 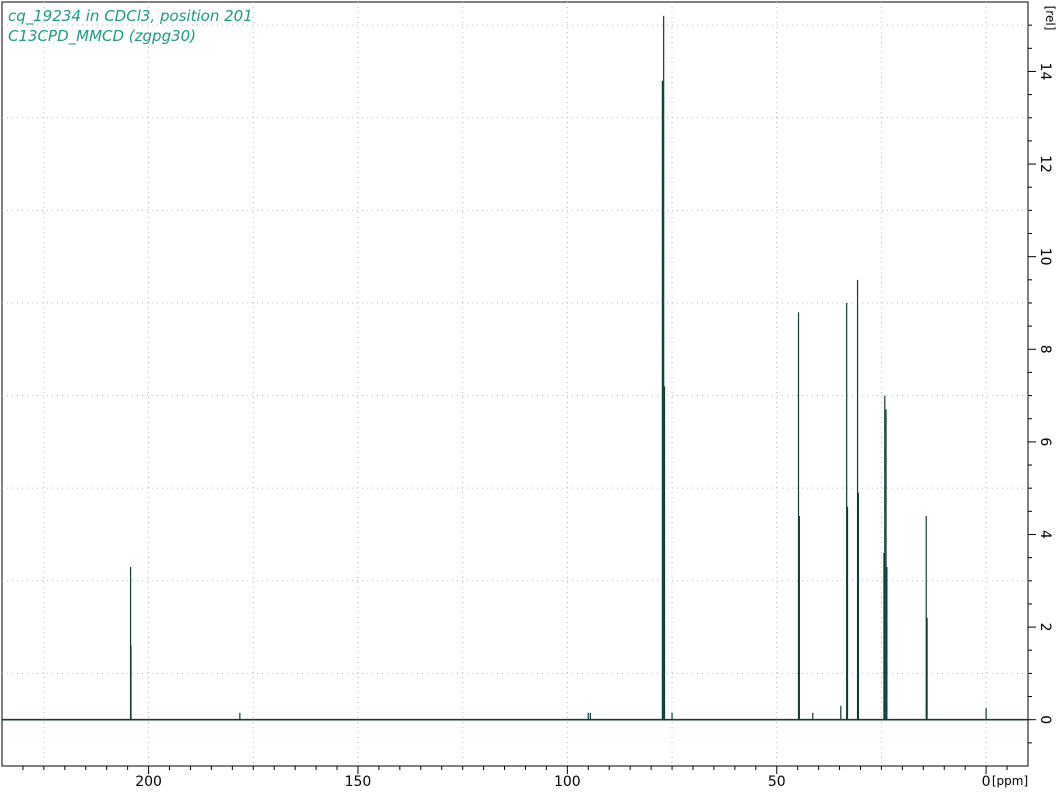 I want to click on x-tick-label: 50, so click(x=777, y=782).